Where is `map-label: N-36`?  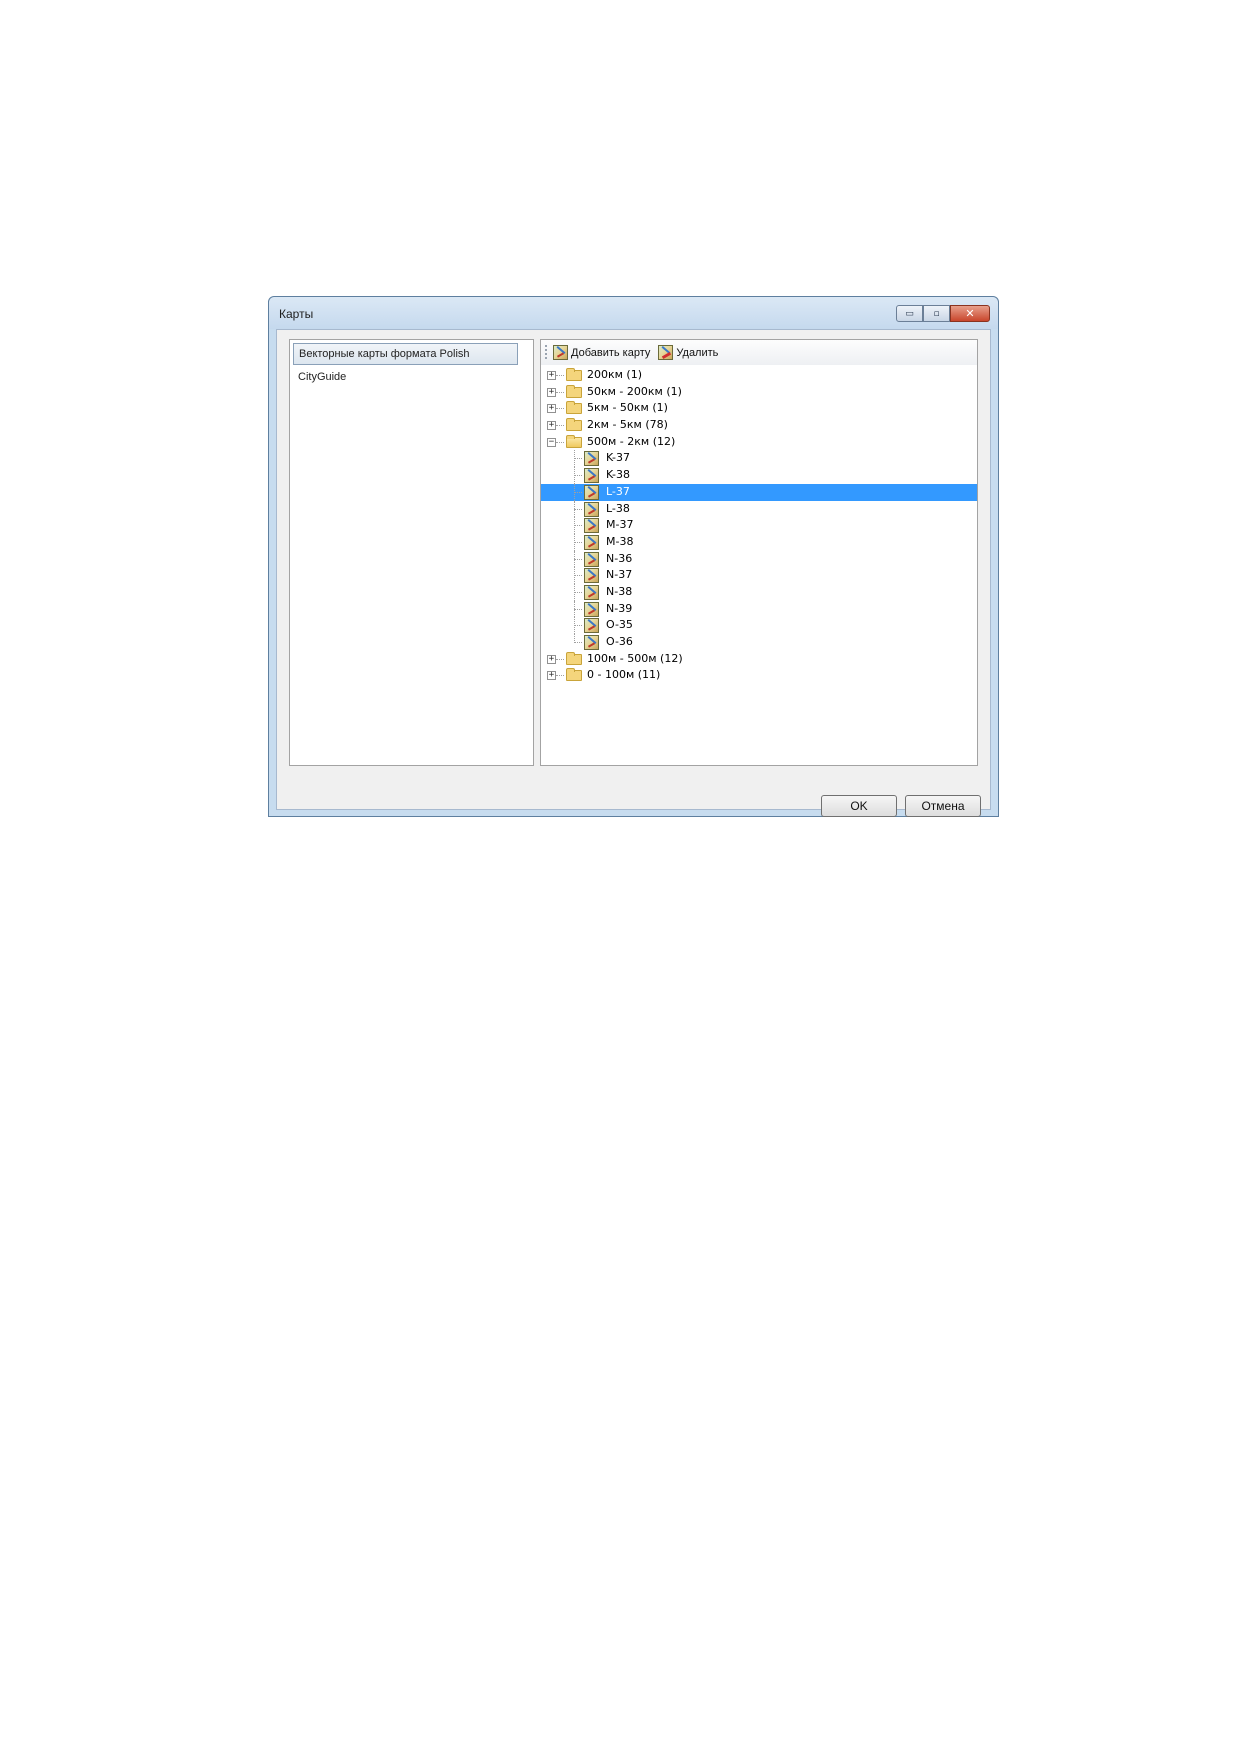
map-label: N-36 is located at coordinates (619, 558).